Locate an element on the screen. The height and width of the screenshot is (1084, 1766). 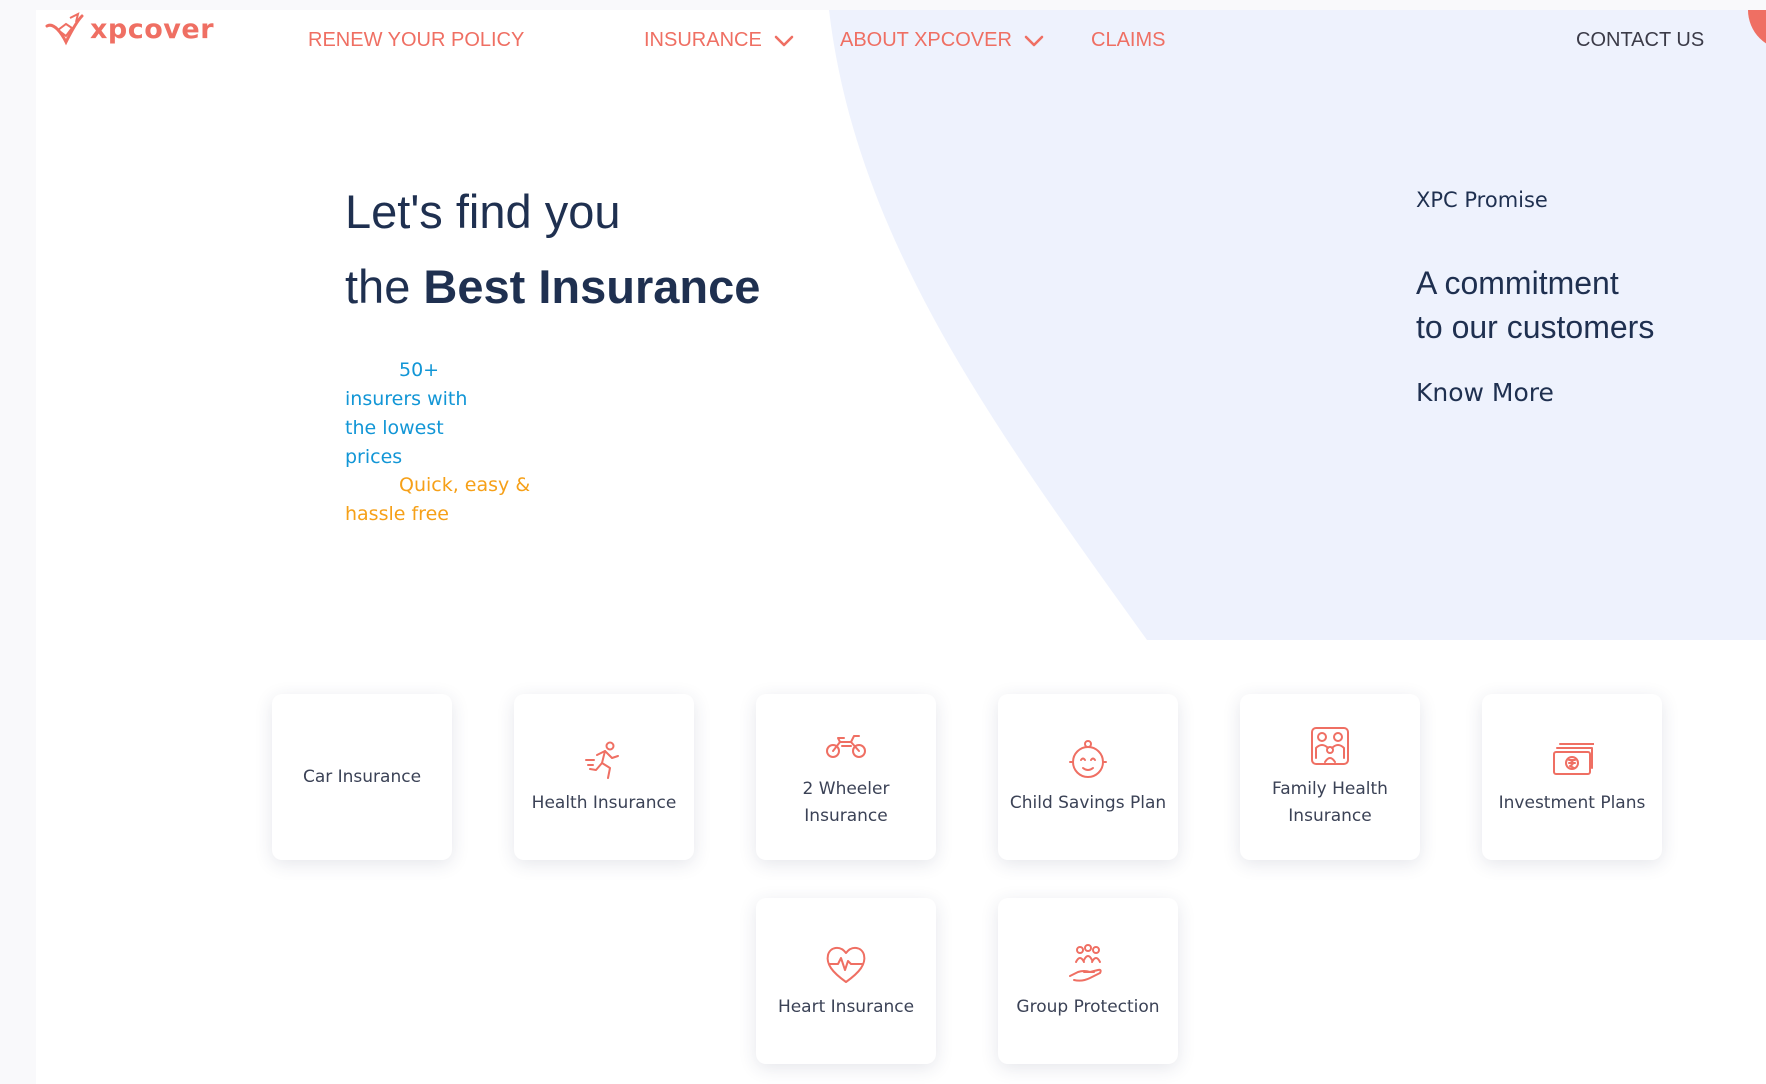
know-more-link: Know More is located at coordinates (1485, 392).